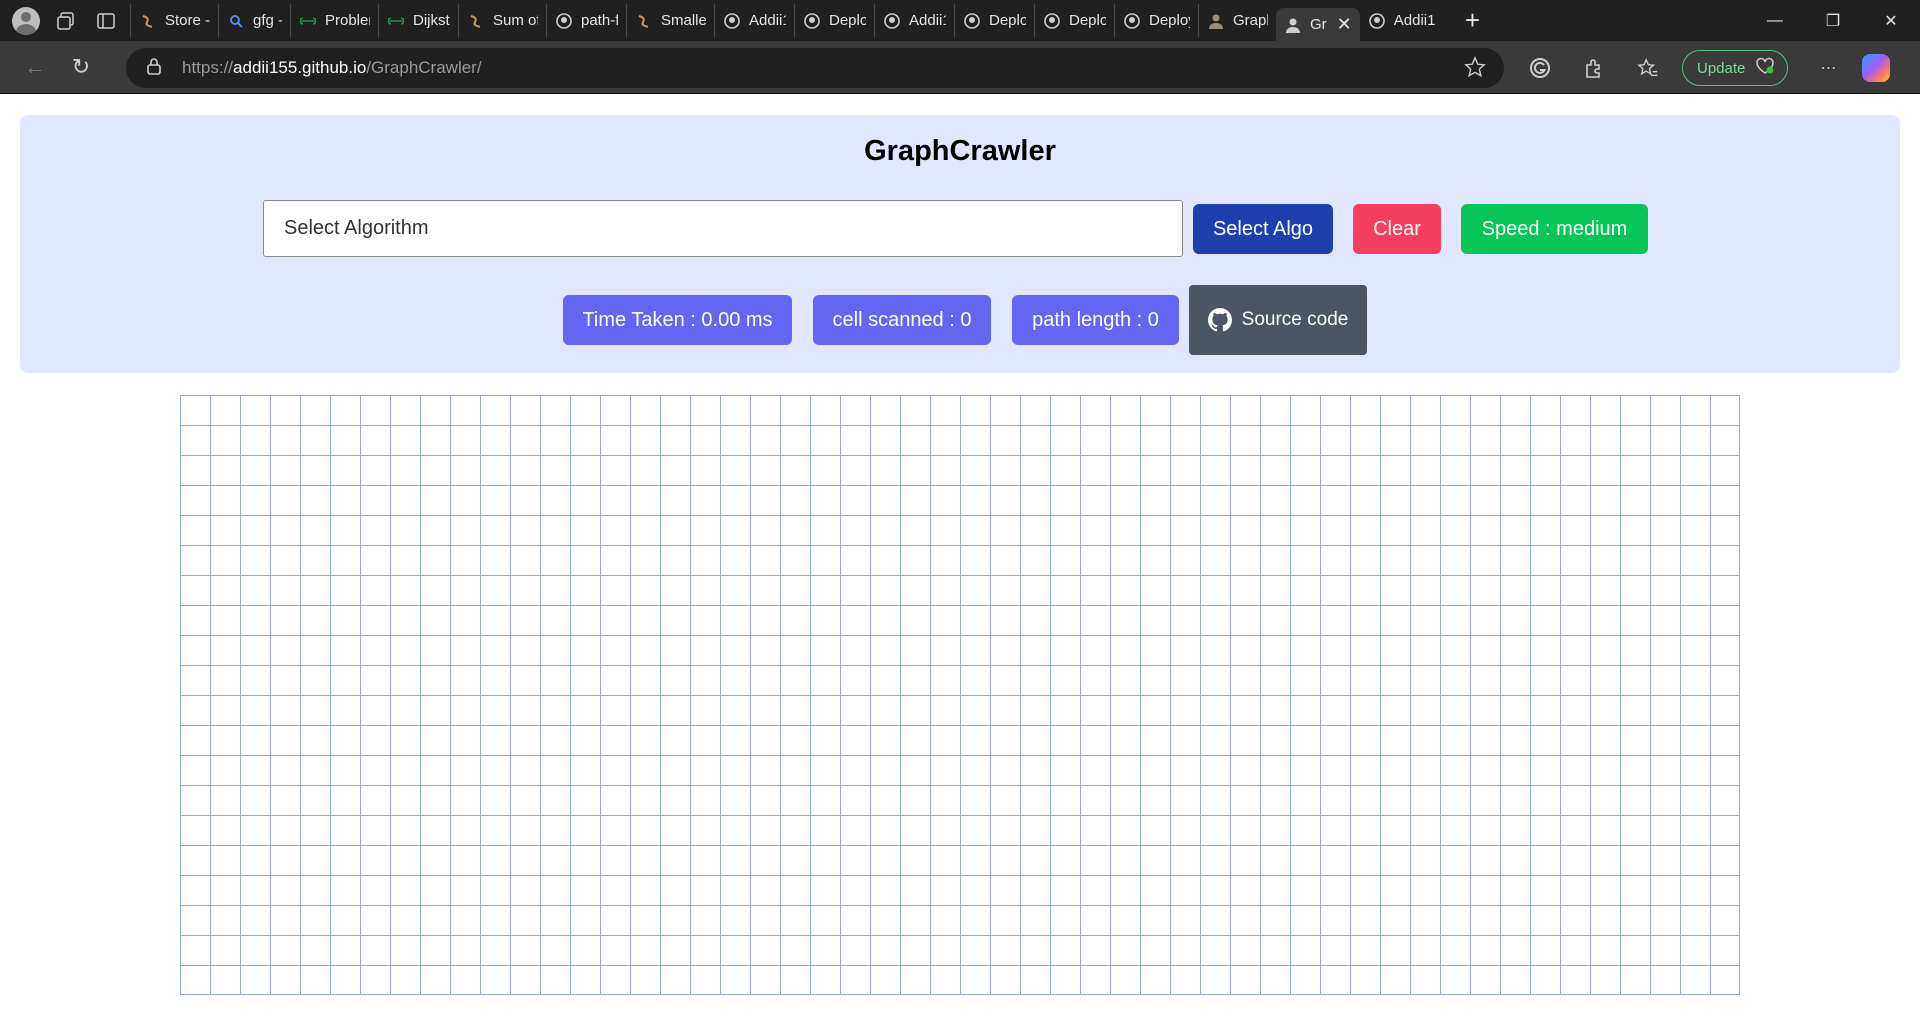 The height and width of the screenshot is (1020, 1920). What do you see at coordinates (1472, 20) in the screenshot?
I see `new-tab-button: +` at bounding box center [1472, 20].